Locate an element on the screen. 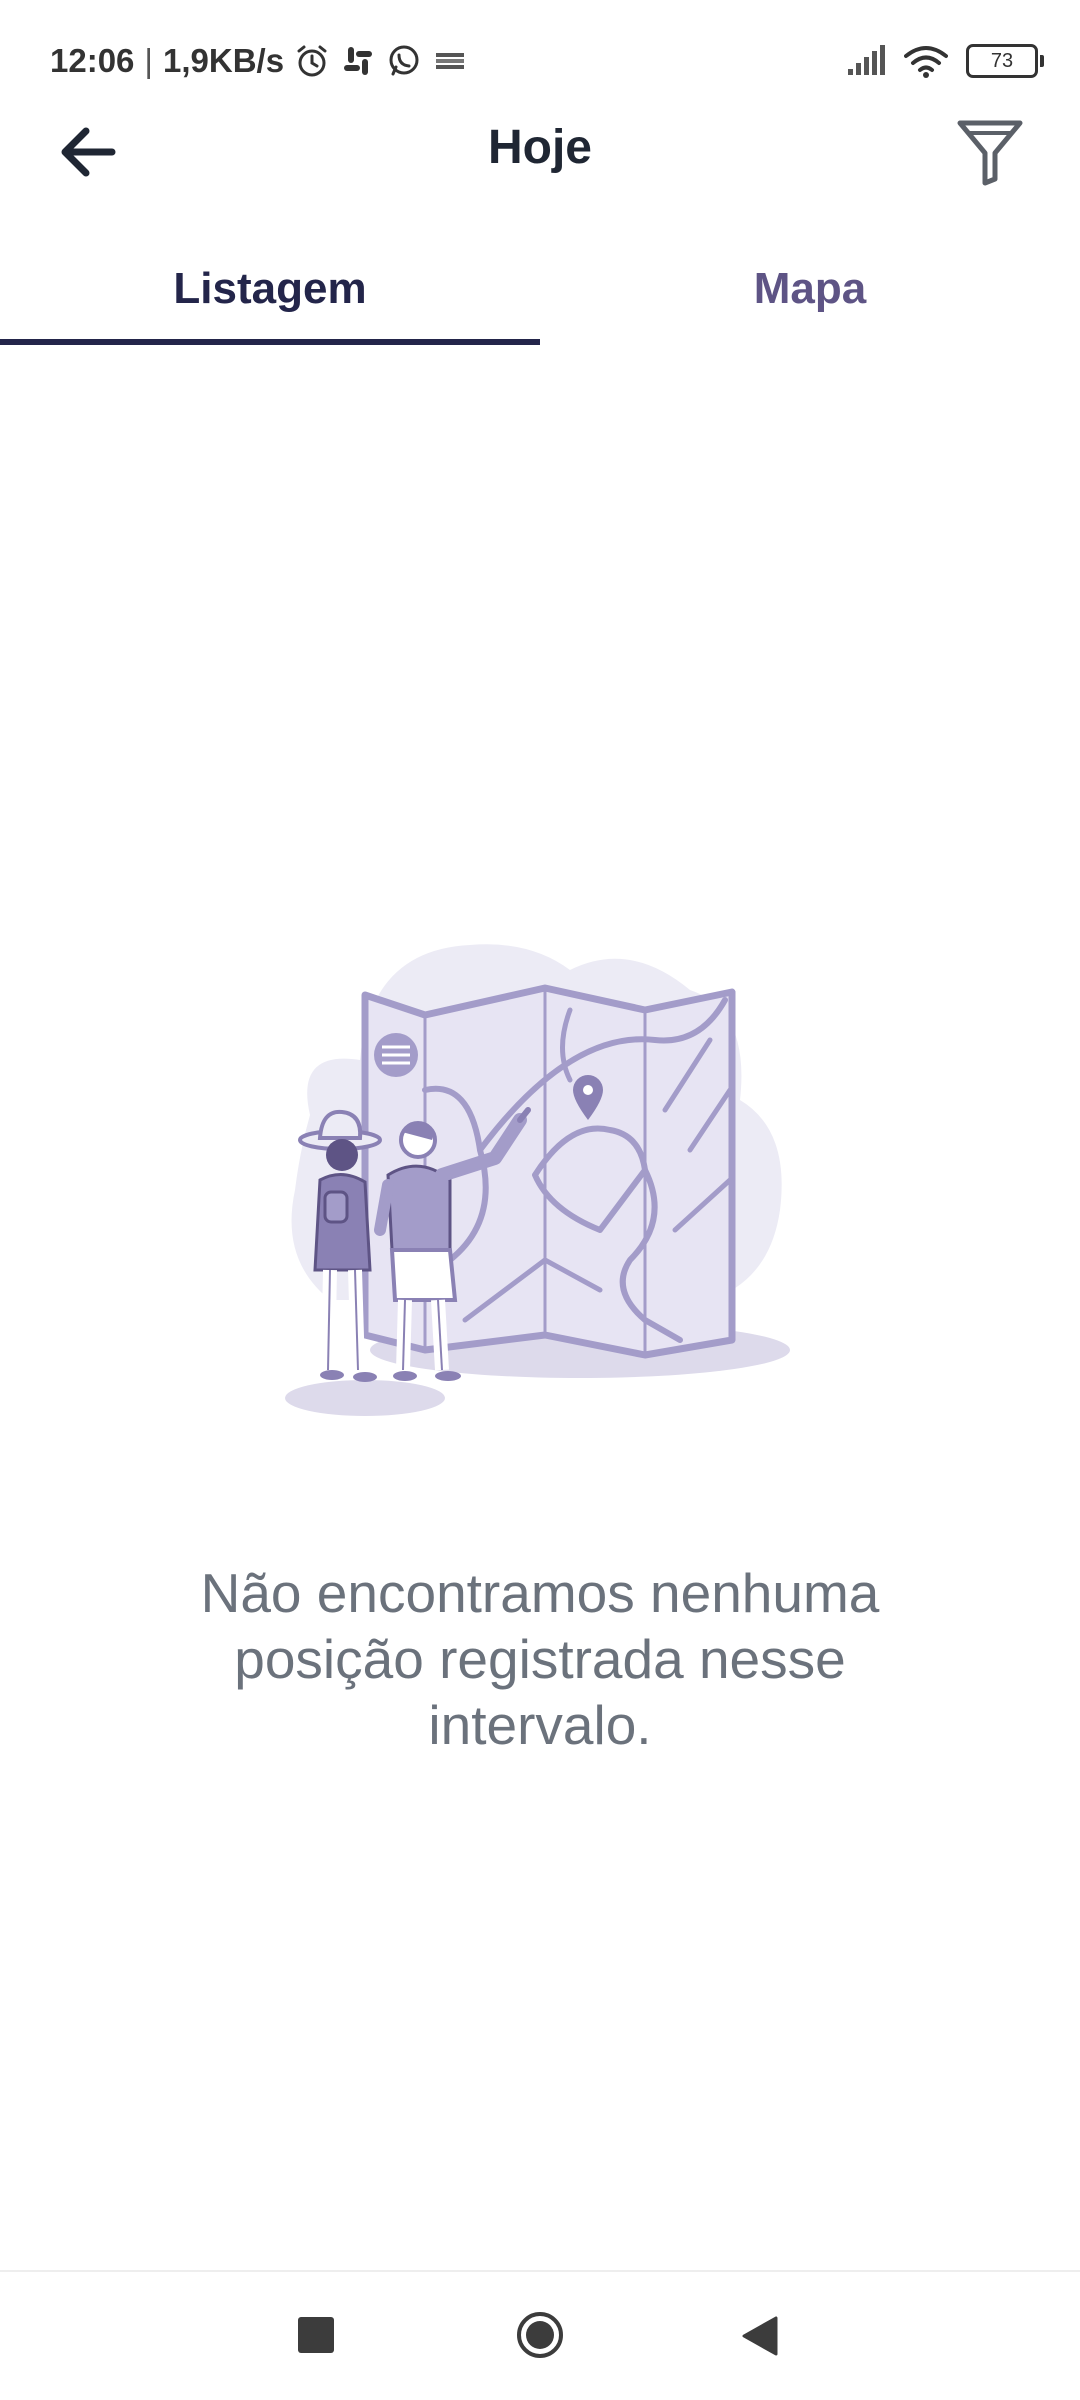 This screenshot has width=1080, height=2400. recents-icon is located at coordinates (316, 2335).